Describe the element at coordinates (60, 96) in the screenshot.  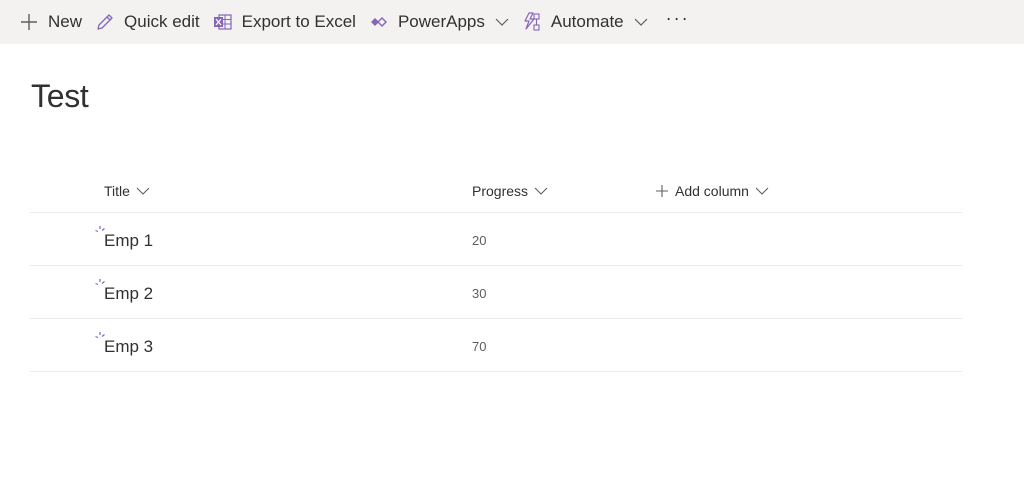
I see `list-title: Test` at that location.